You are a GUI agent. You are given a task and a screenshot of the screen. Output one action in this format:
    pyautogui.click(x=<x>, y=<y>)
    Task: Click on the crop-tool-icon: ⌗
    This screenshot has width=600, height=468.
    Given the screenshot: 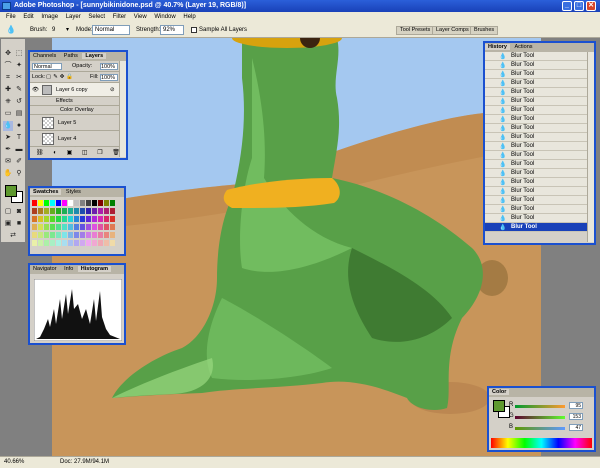 What is the action you would take?
    pyautogui.click(x=8, y=78)
    